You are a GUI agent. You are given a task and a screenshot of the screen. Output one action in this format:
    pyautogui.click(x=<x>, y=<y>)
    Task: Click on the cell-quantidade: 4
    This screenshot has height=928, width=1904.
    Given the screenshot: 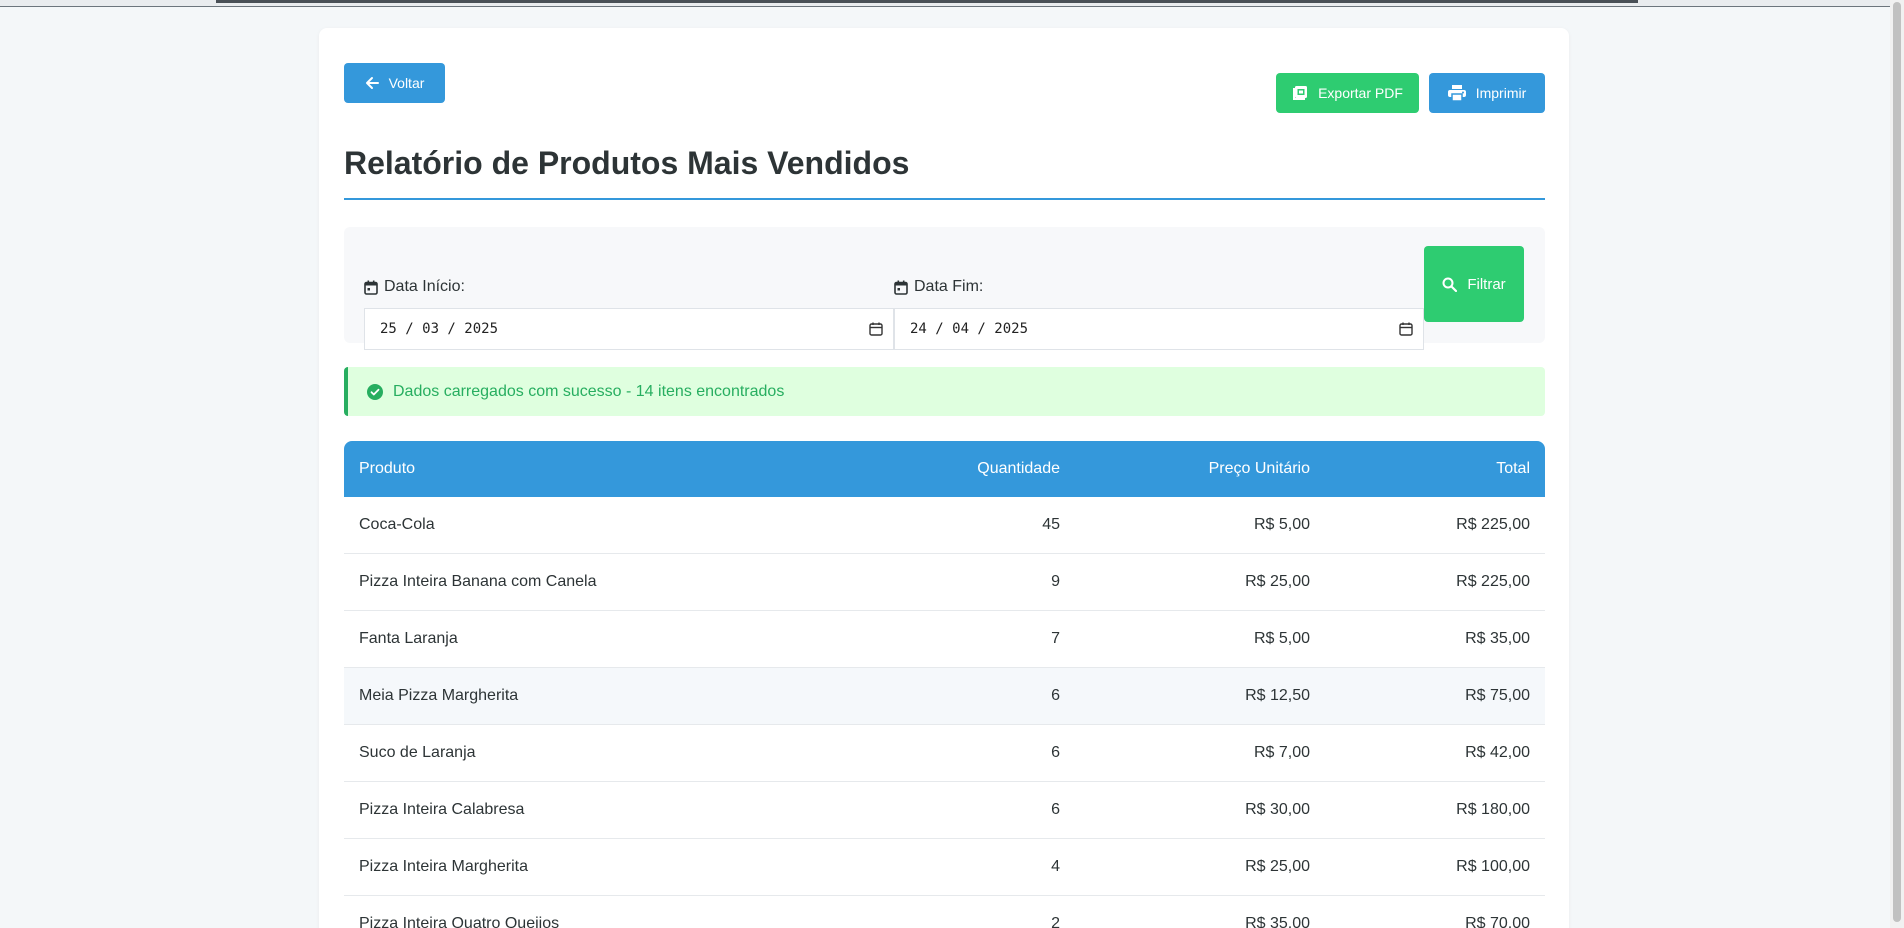 What is the action you would take?
    pyautogui.click(x=1055, y=866)
    